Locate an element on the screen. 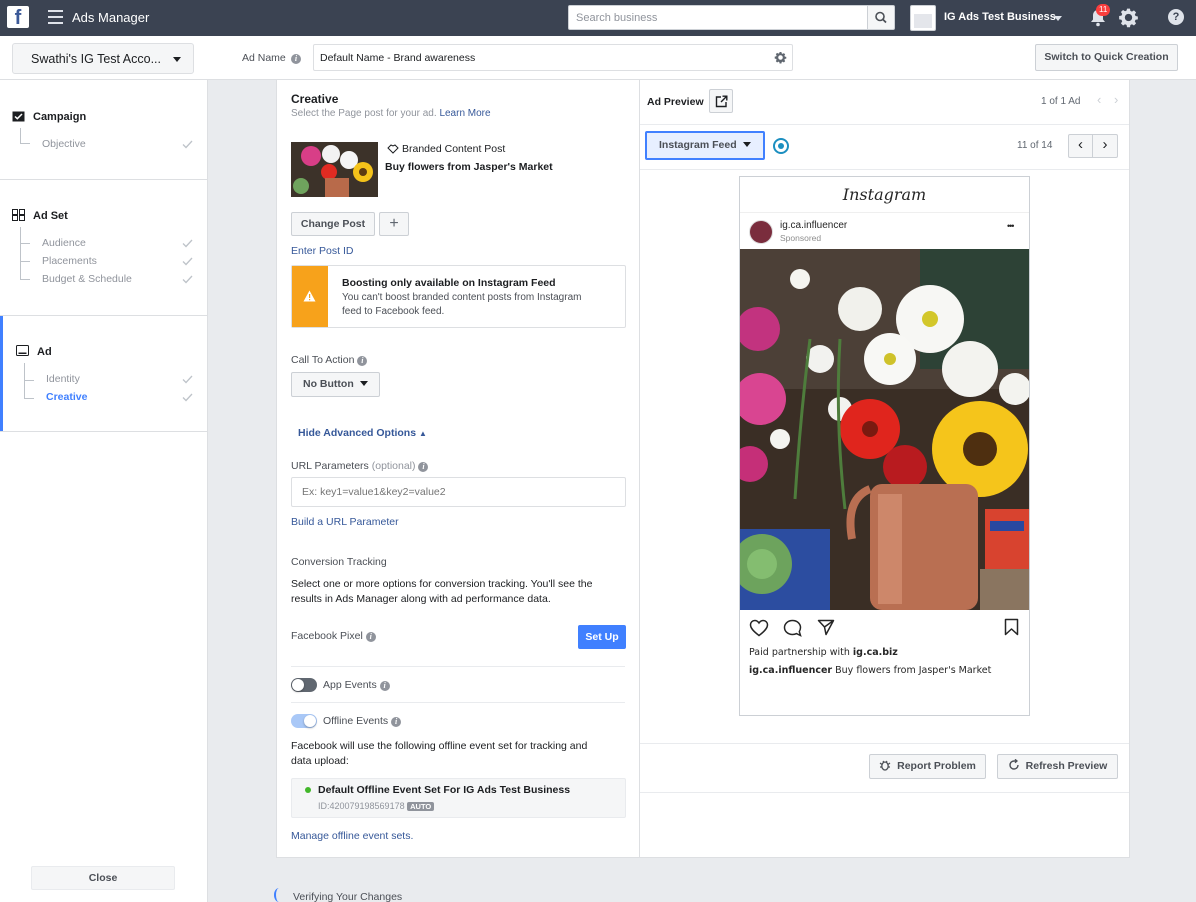  prev-ad-chevron-icon: ‹ is located at coordinates (1099, 99).